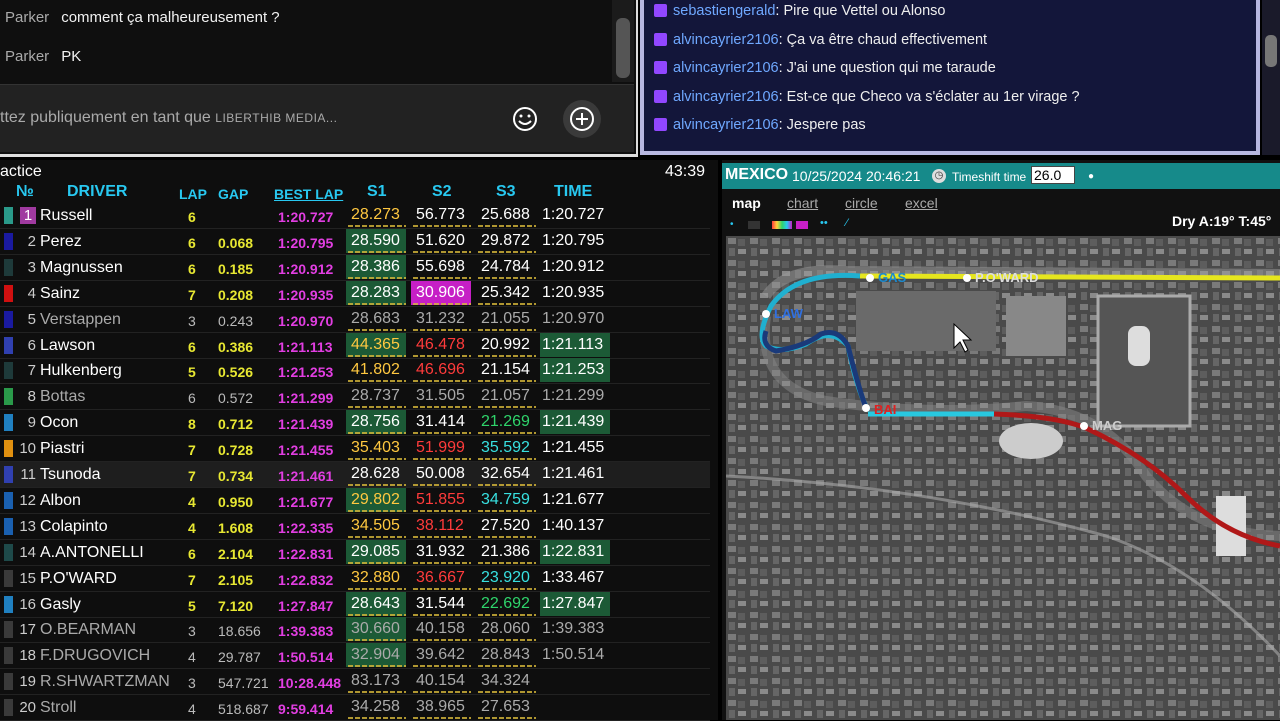  Describe the element at coordinates (440, 214) in the screenshot. I see `sector2-time: 56.773` at that location.